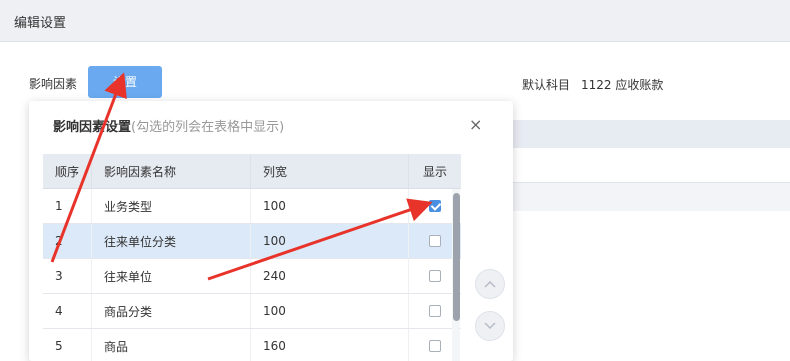  What do you see at coordinates (456, 257) in the screenshot?
I see `scrollbar-thumb` at bounding box center [456, 257].